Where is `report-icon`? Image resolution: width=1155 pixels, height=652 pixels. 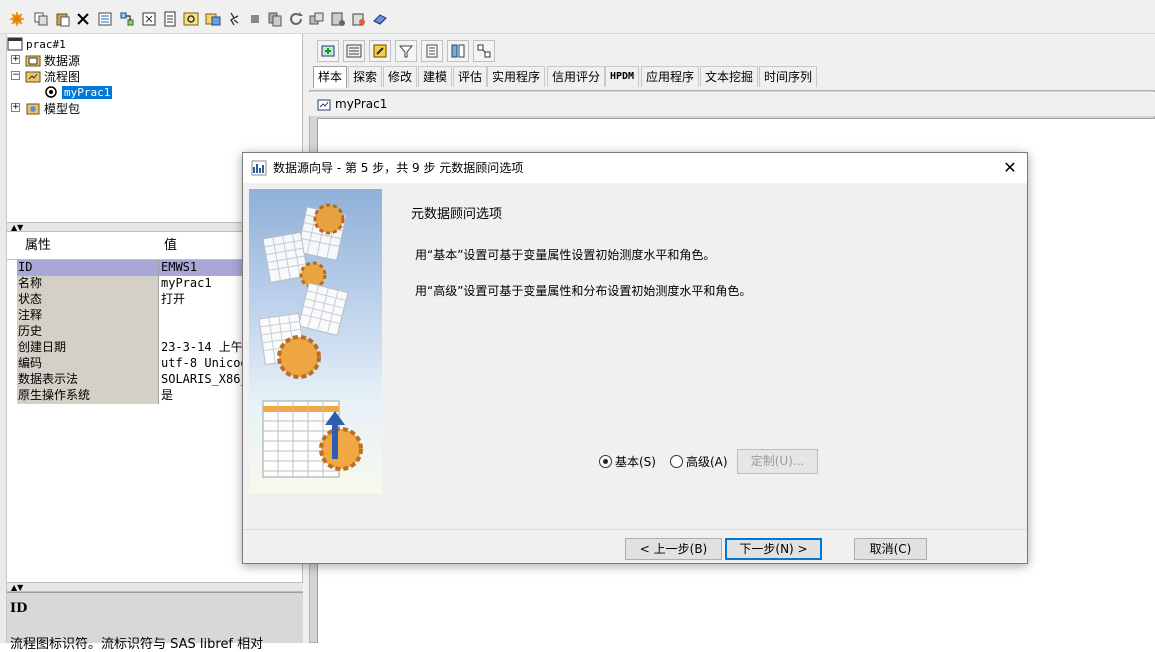 report-icon is located at coordinates (359, 19).